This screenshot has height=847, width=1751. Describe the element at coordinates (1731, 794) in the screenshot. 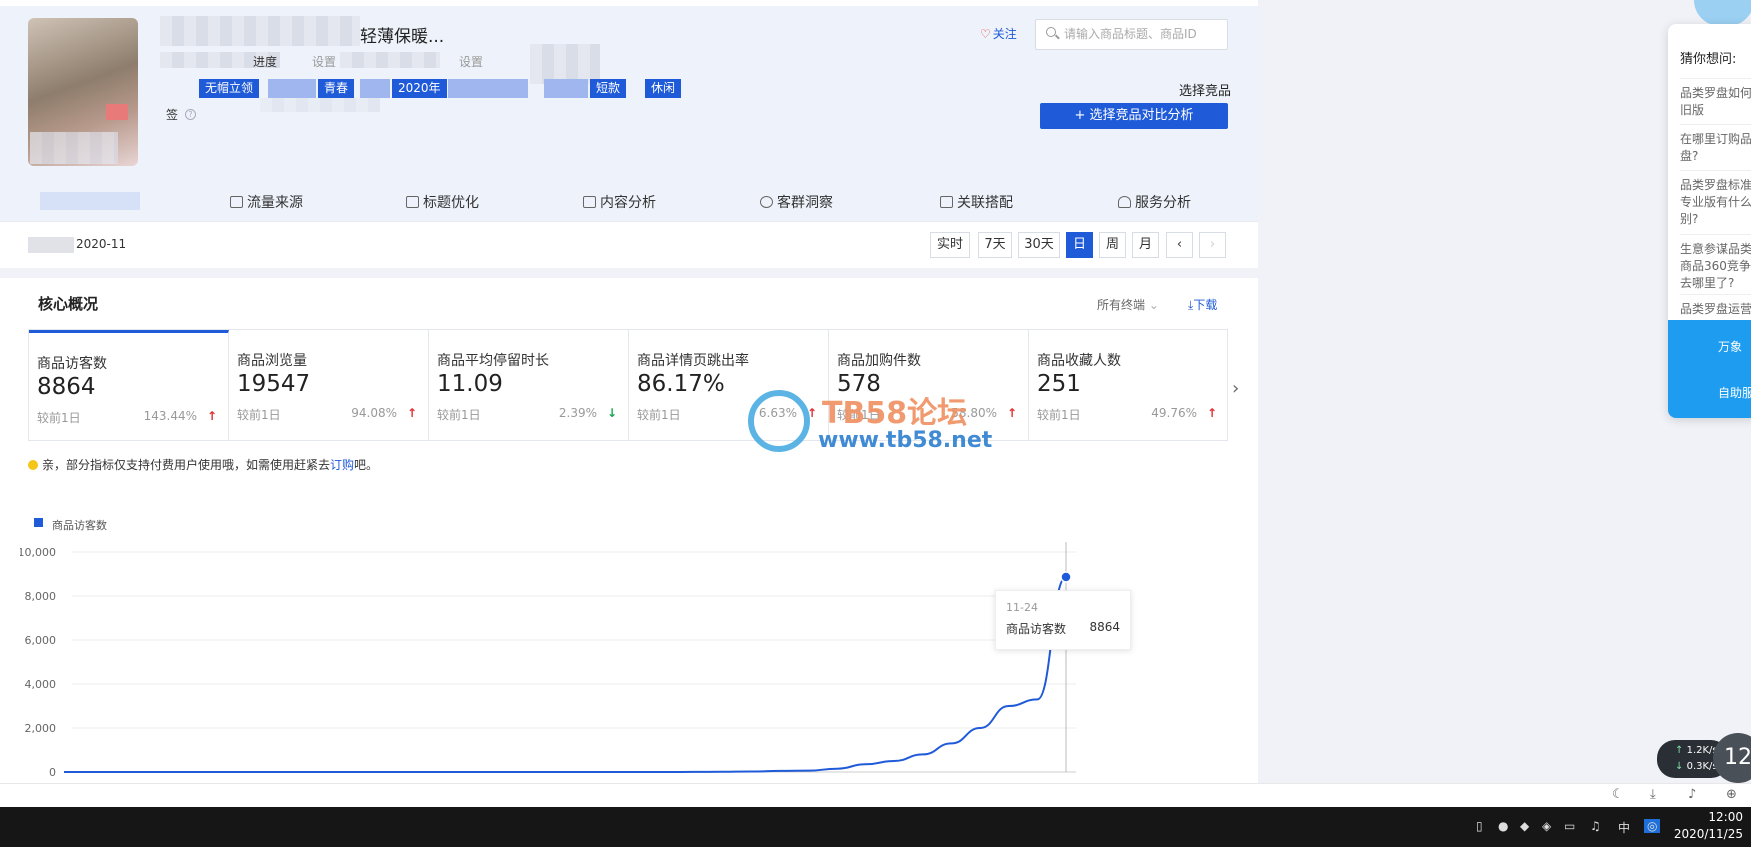

I see `zoom-icon: ⊕` at that location.